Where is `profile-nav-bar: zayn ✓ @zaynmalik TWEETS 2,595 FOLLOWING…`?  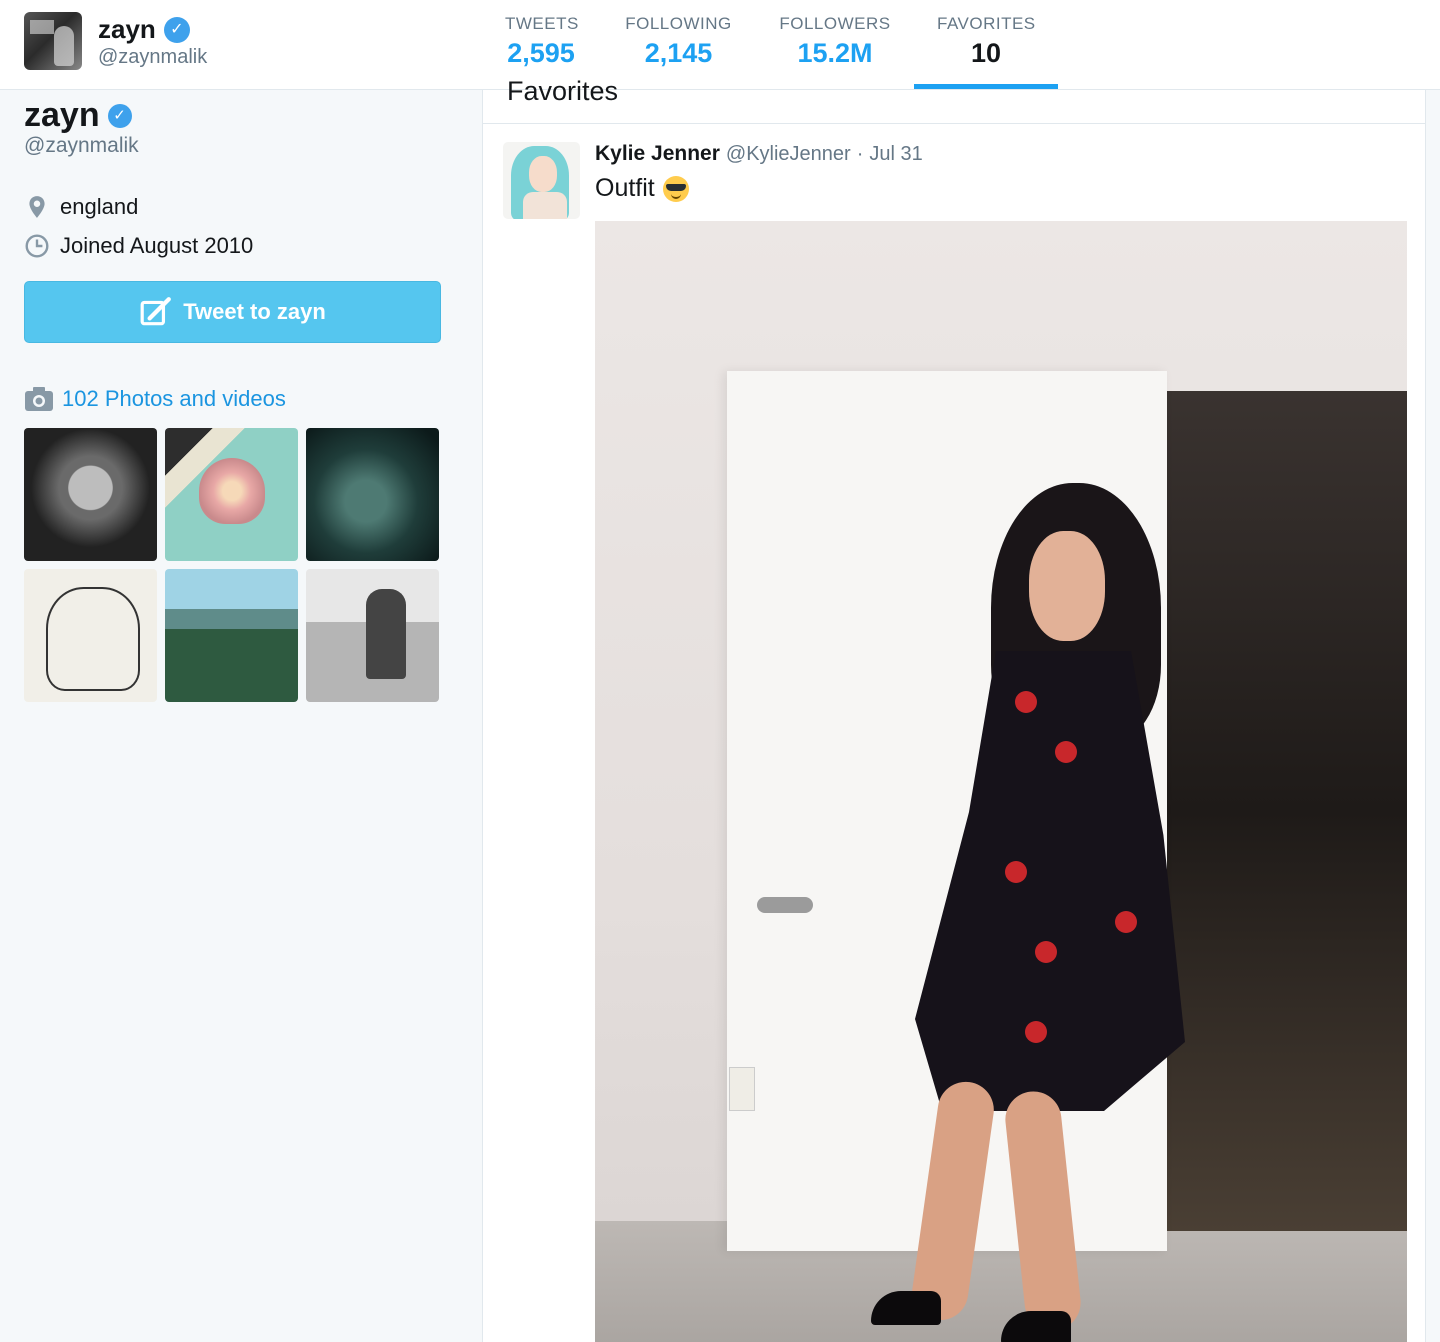 profile-nav-bar: zayn ✓ @zaynmalik TWEETS 2,595 FOLLOWING… is located at coordinates (720, 45).